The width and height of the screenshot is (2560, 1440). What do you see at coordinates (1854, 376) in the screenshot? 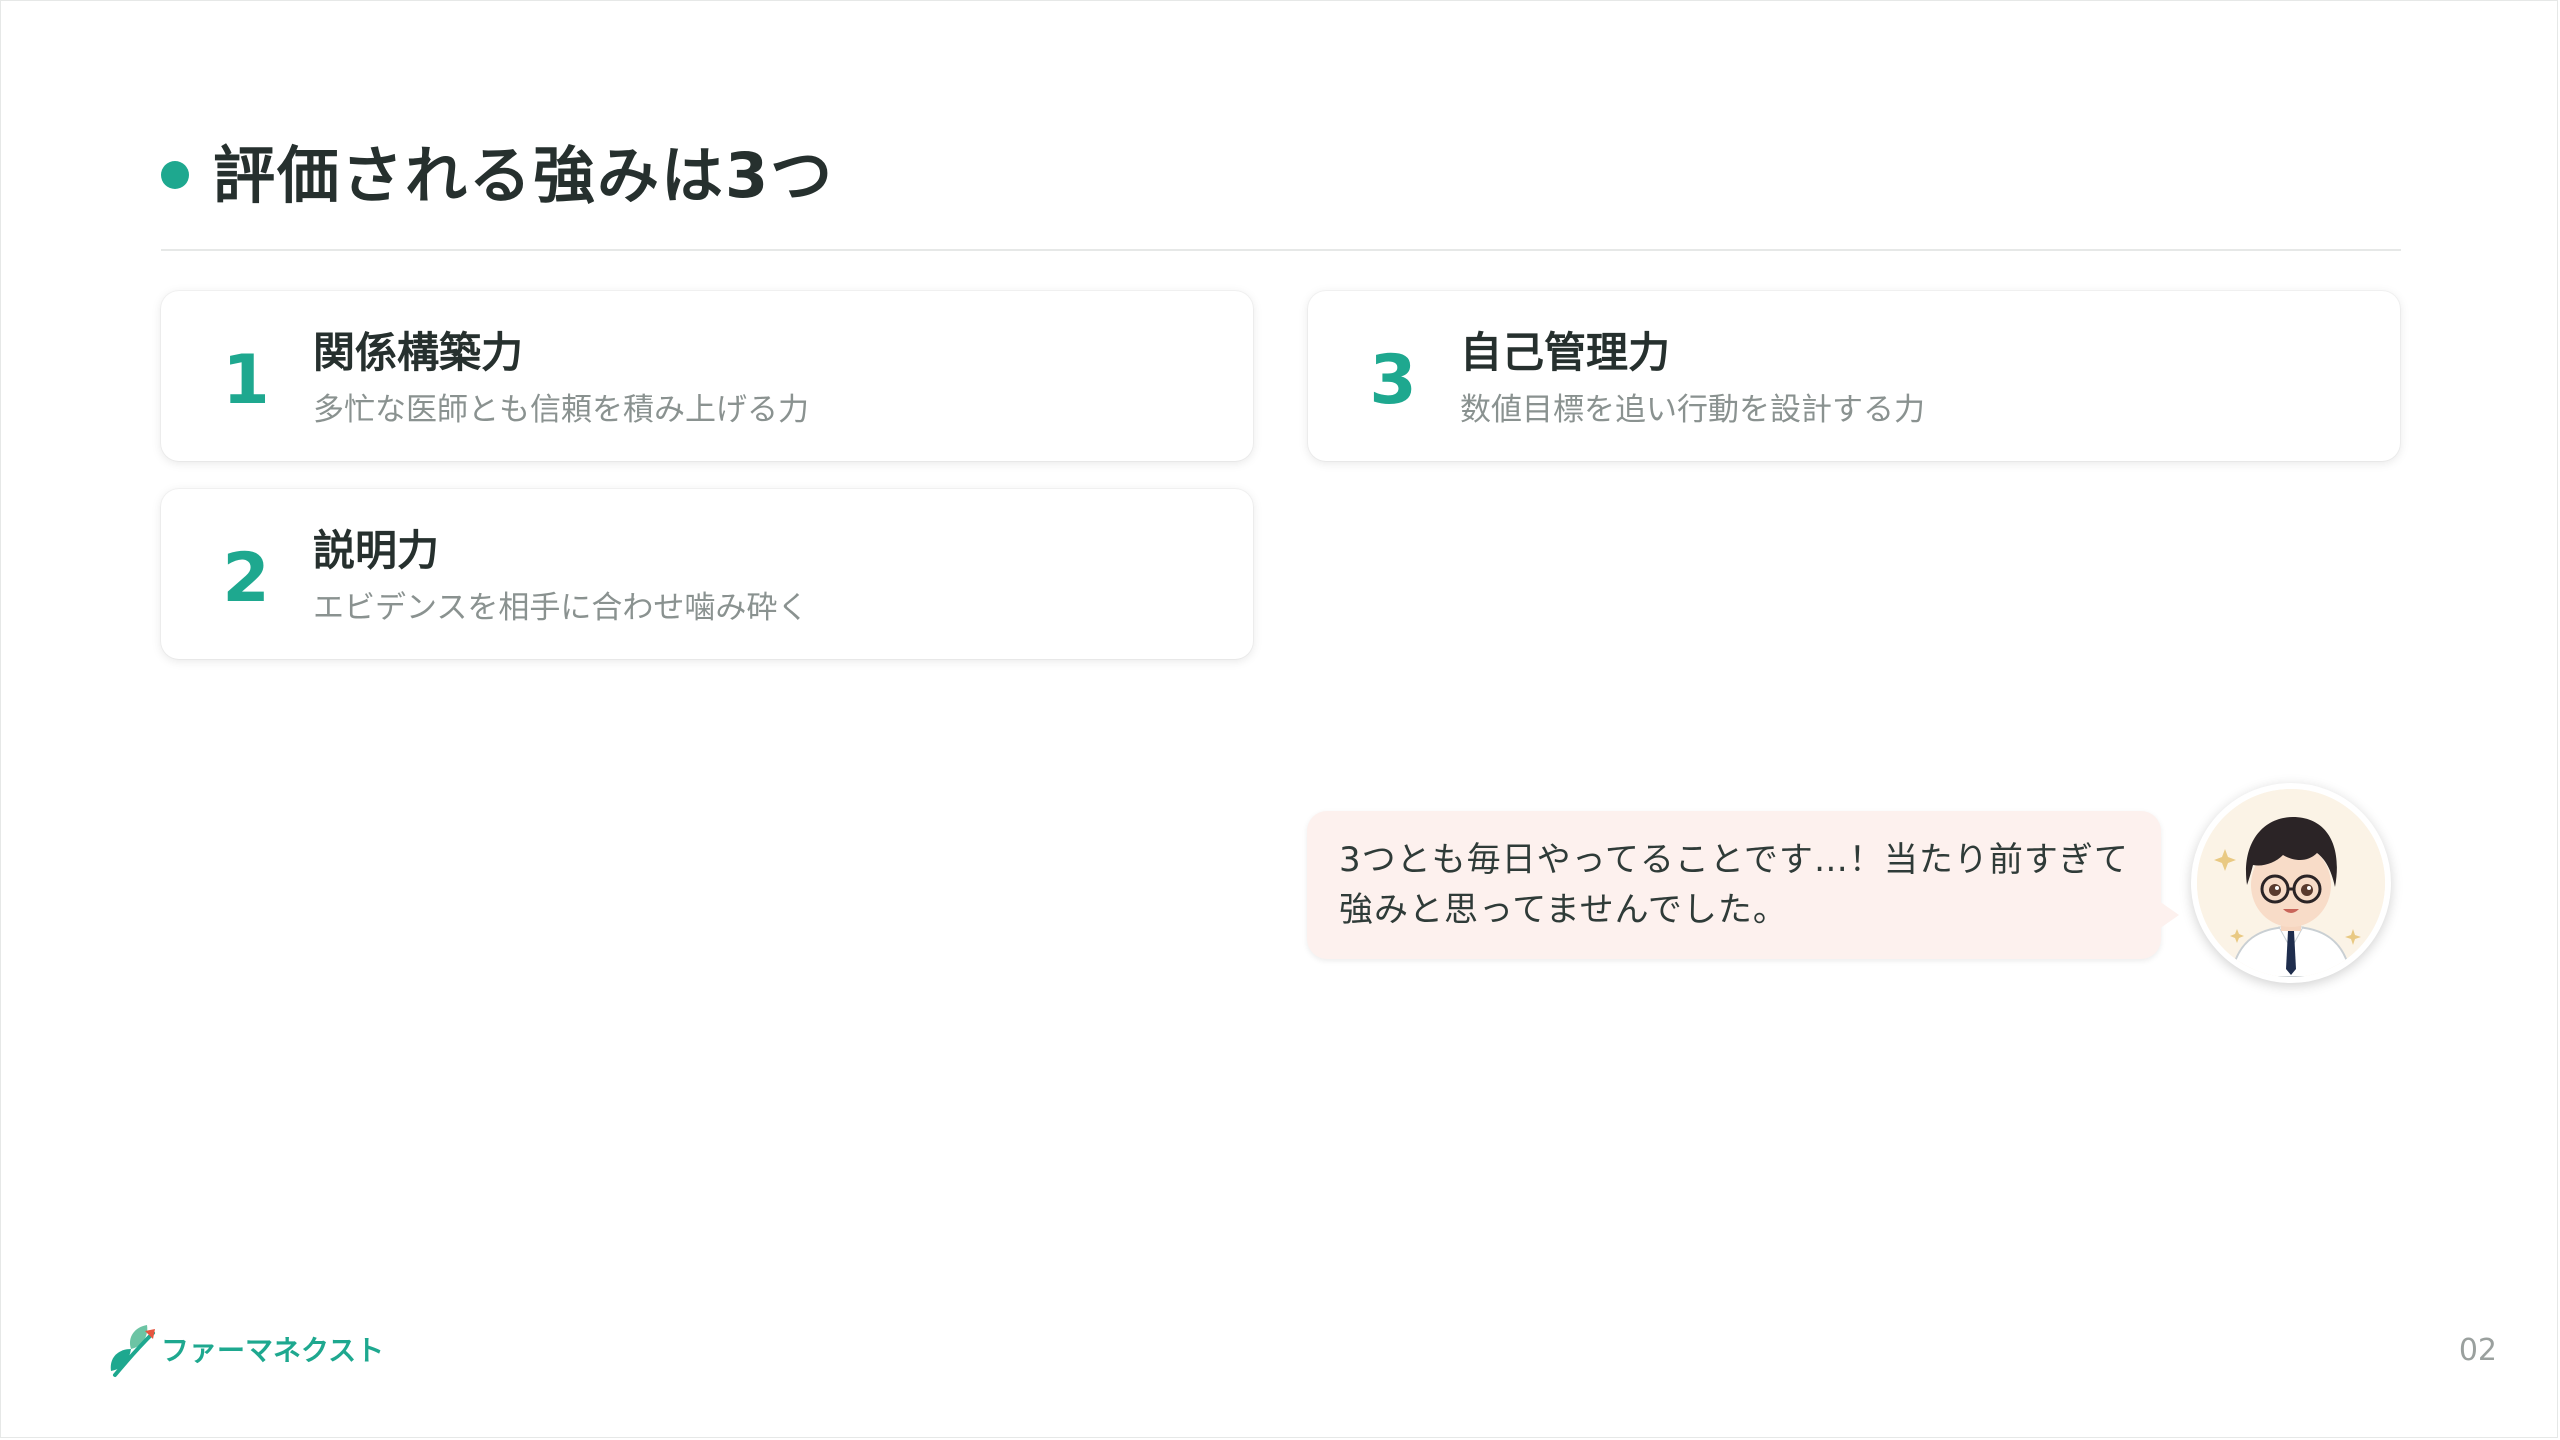
I see `strength-card-3: 3 自己管理力 数値目標を追い行動を設計する力` at bounding box center [1854, 376].